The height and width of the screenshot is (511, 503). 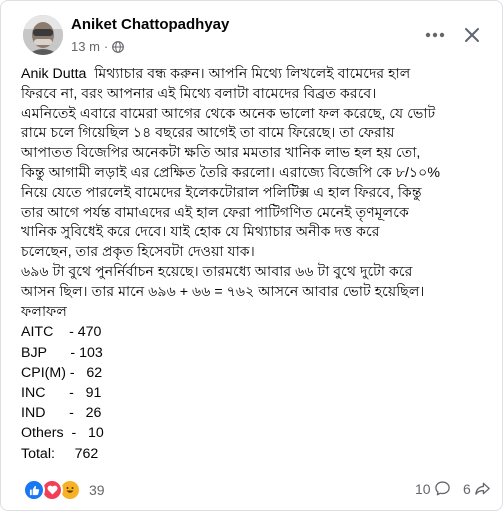 I want to click on post-line: ফলাফল, so click(x=44, y=311).